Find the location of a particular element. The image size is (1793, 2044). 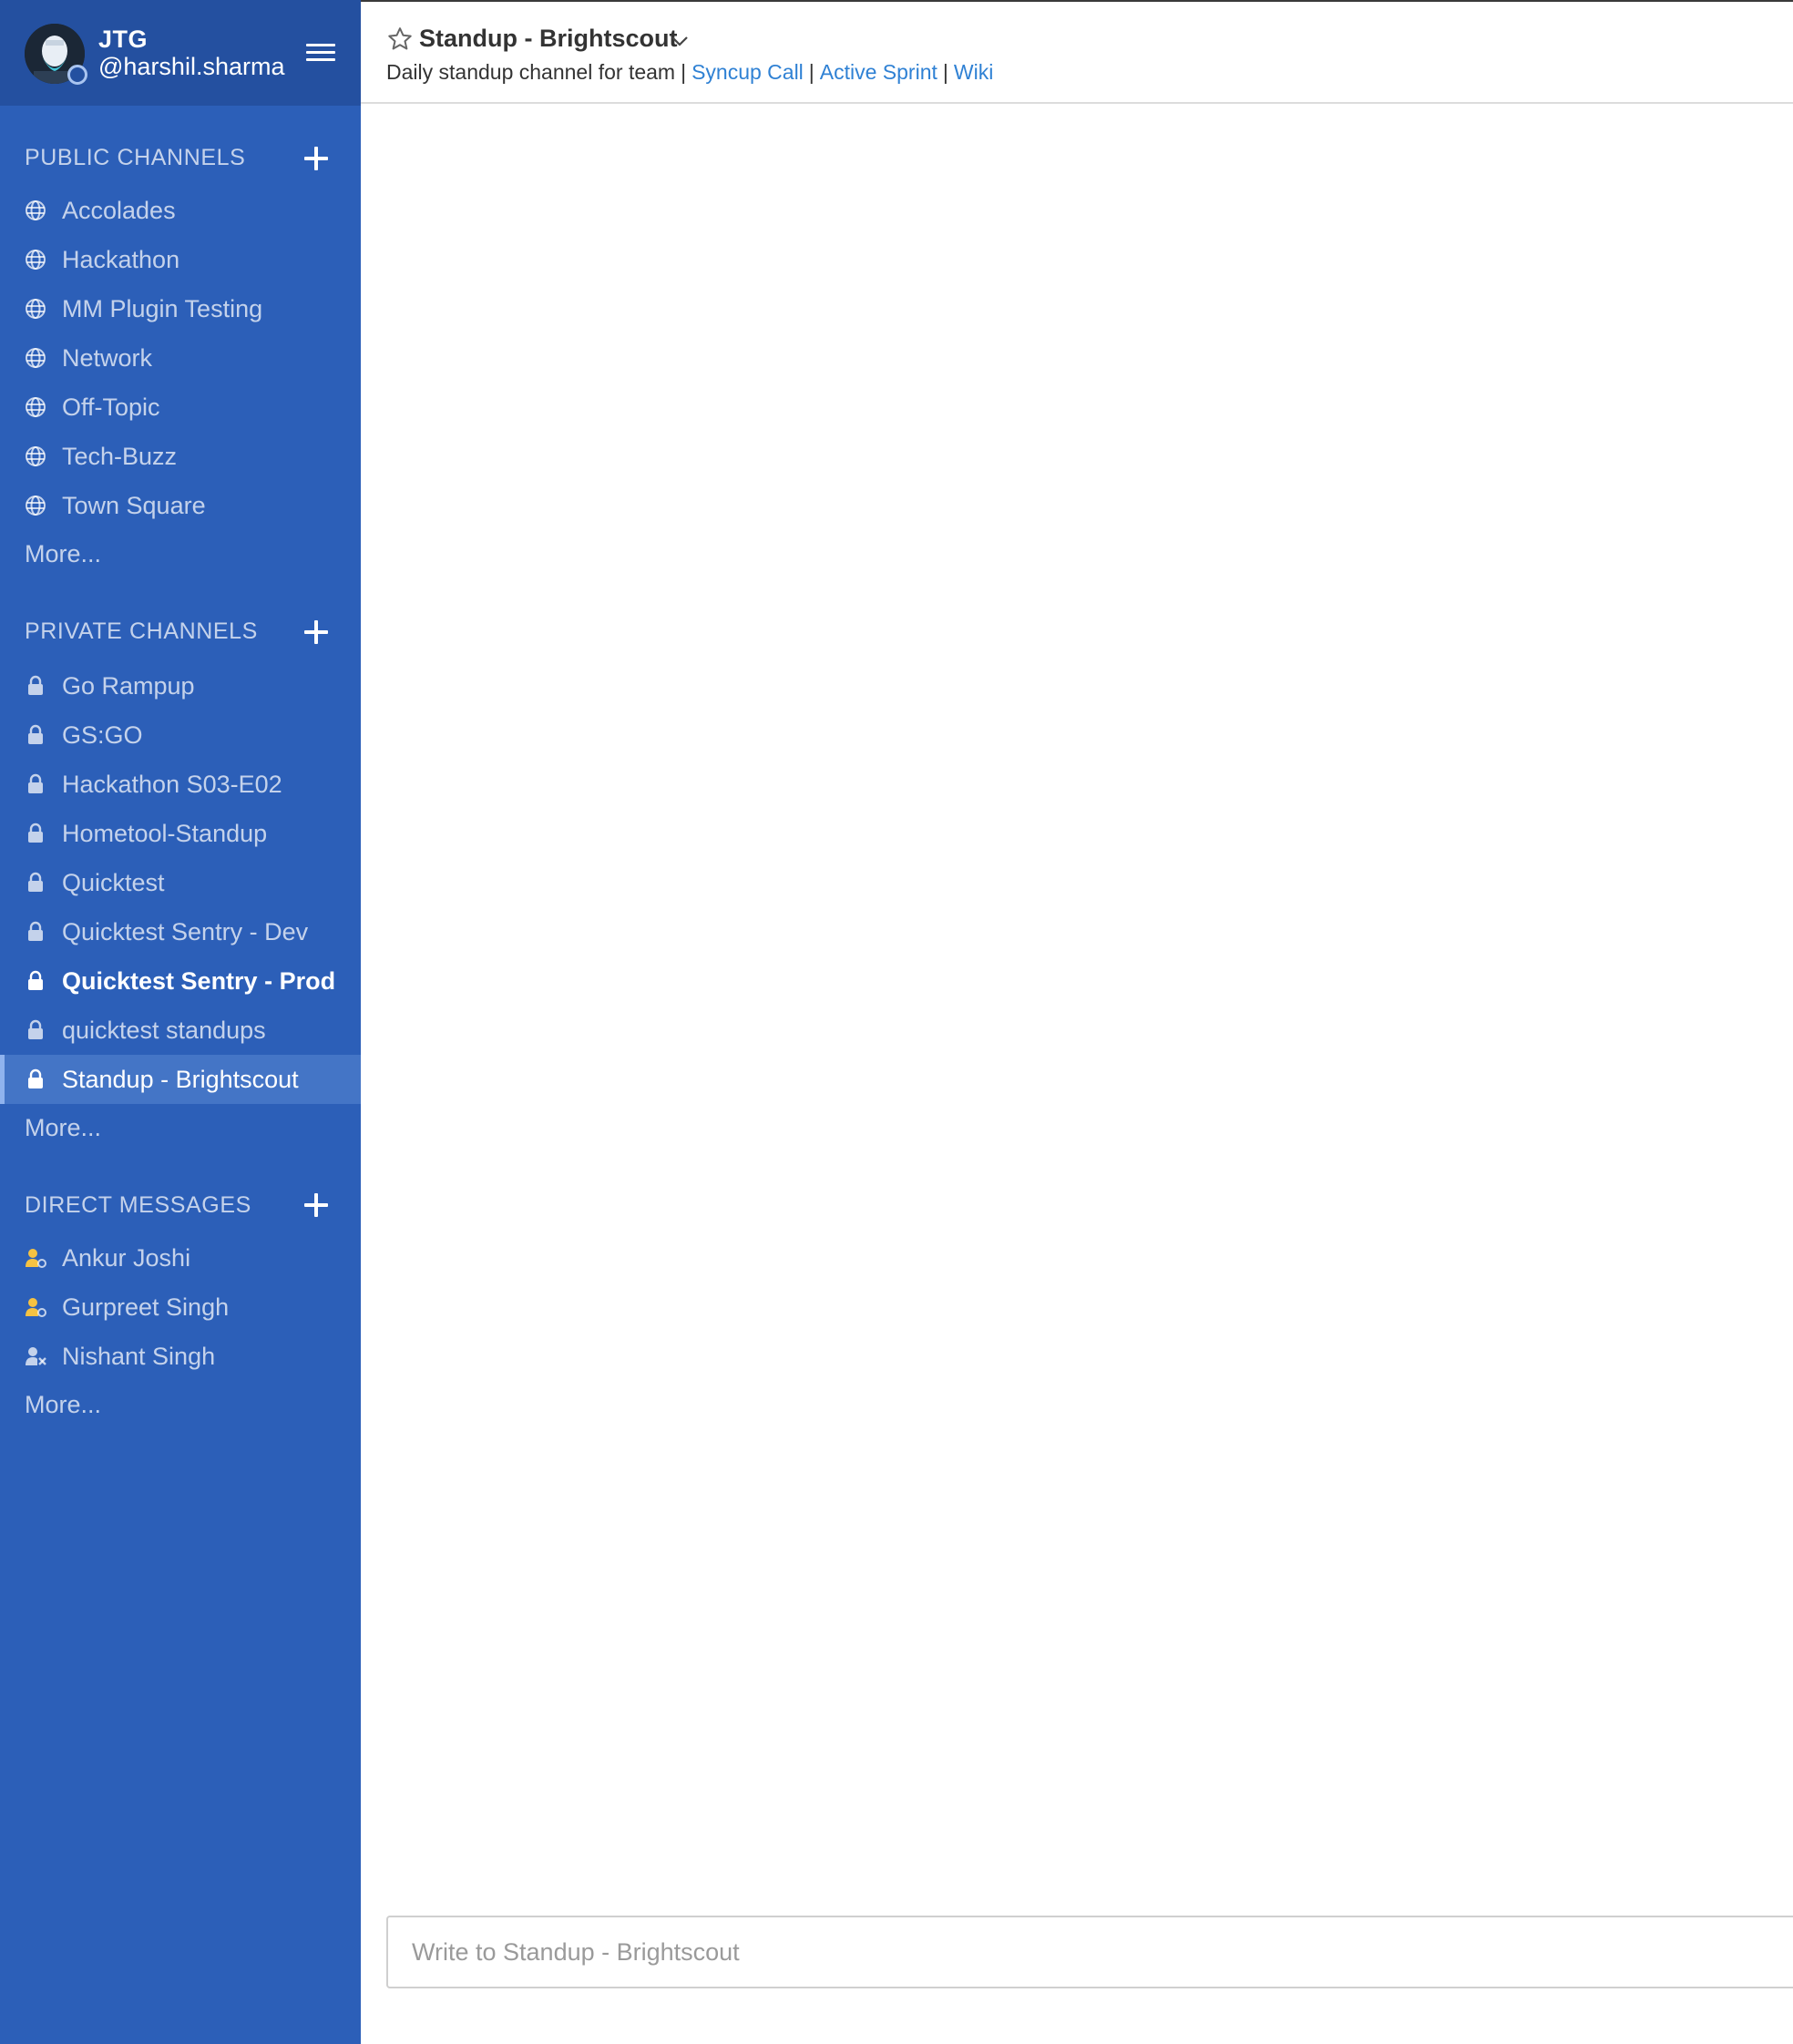

sidebar-item-ankur-joshi: Ankur Joshi is located at coordinates (181, 1258).